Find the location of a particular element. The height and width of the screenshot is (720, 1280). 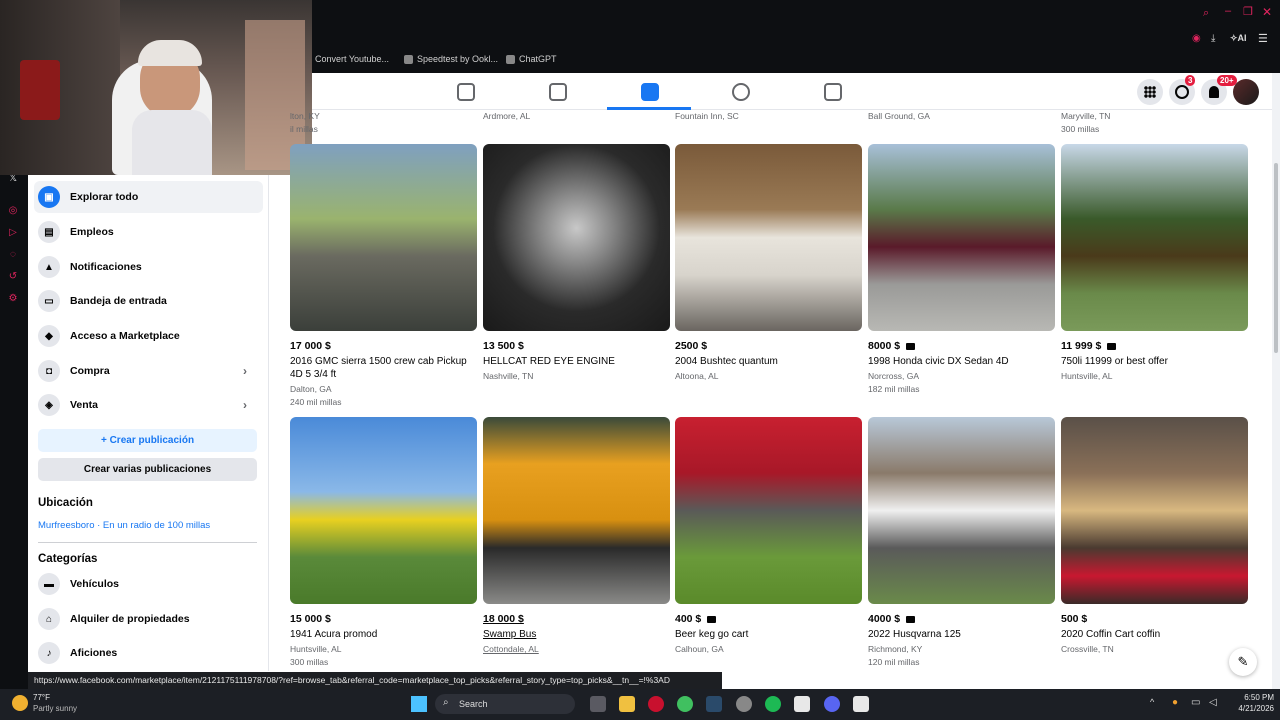

menu-icon: ☰ is located at coordinates (1263, 38).